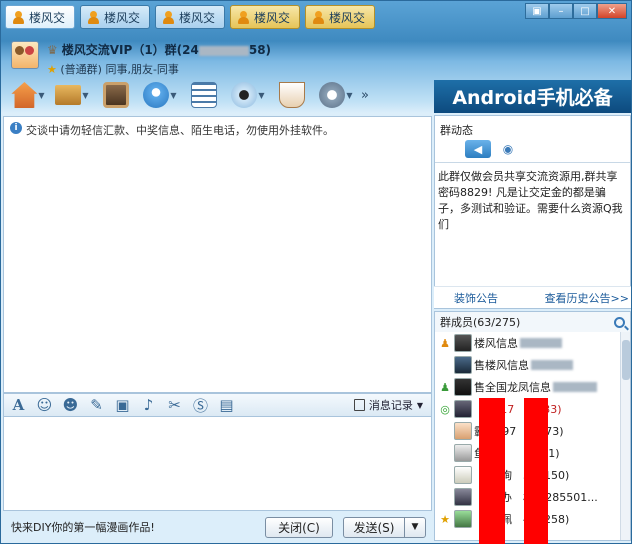 This screenshot has height=544, width=632. Describe the element at coordinates (374, 527) in the screenshot. I see `send-button: 发送(S)` at that location.